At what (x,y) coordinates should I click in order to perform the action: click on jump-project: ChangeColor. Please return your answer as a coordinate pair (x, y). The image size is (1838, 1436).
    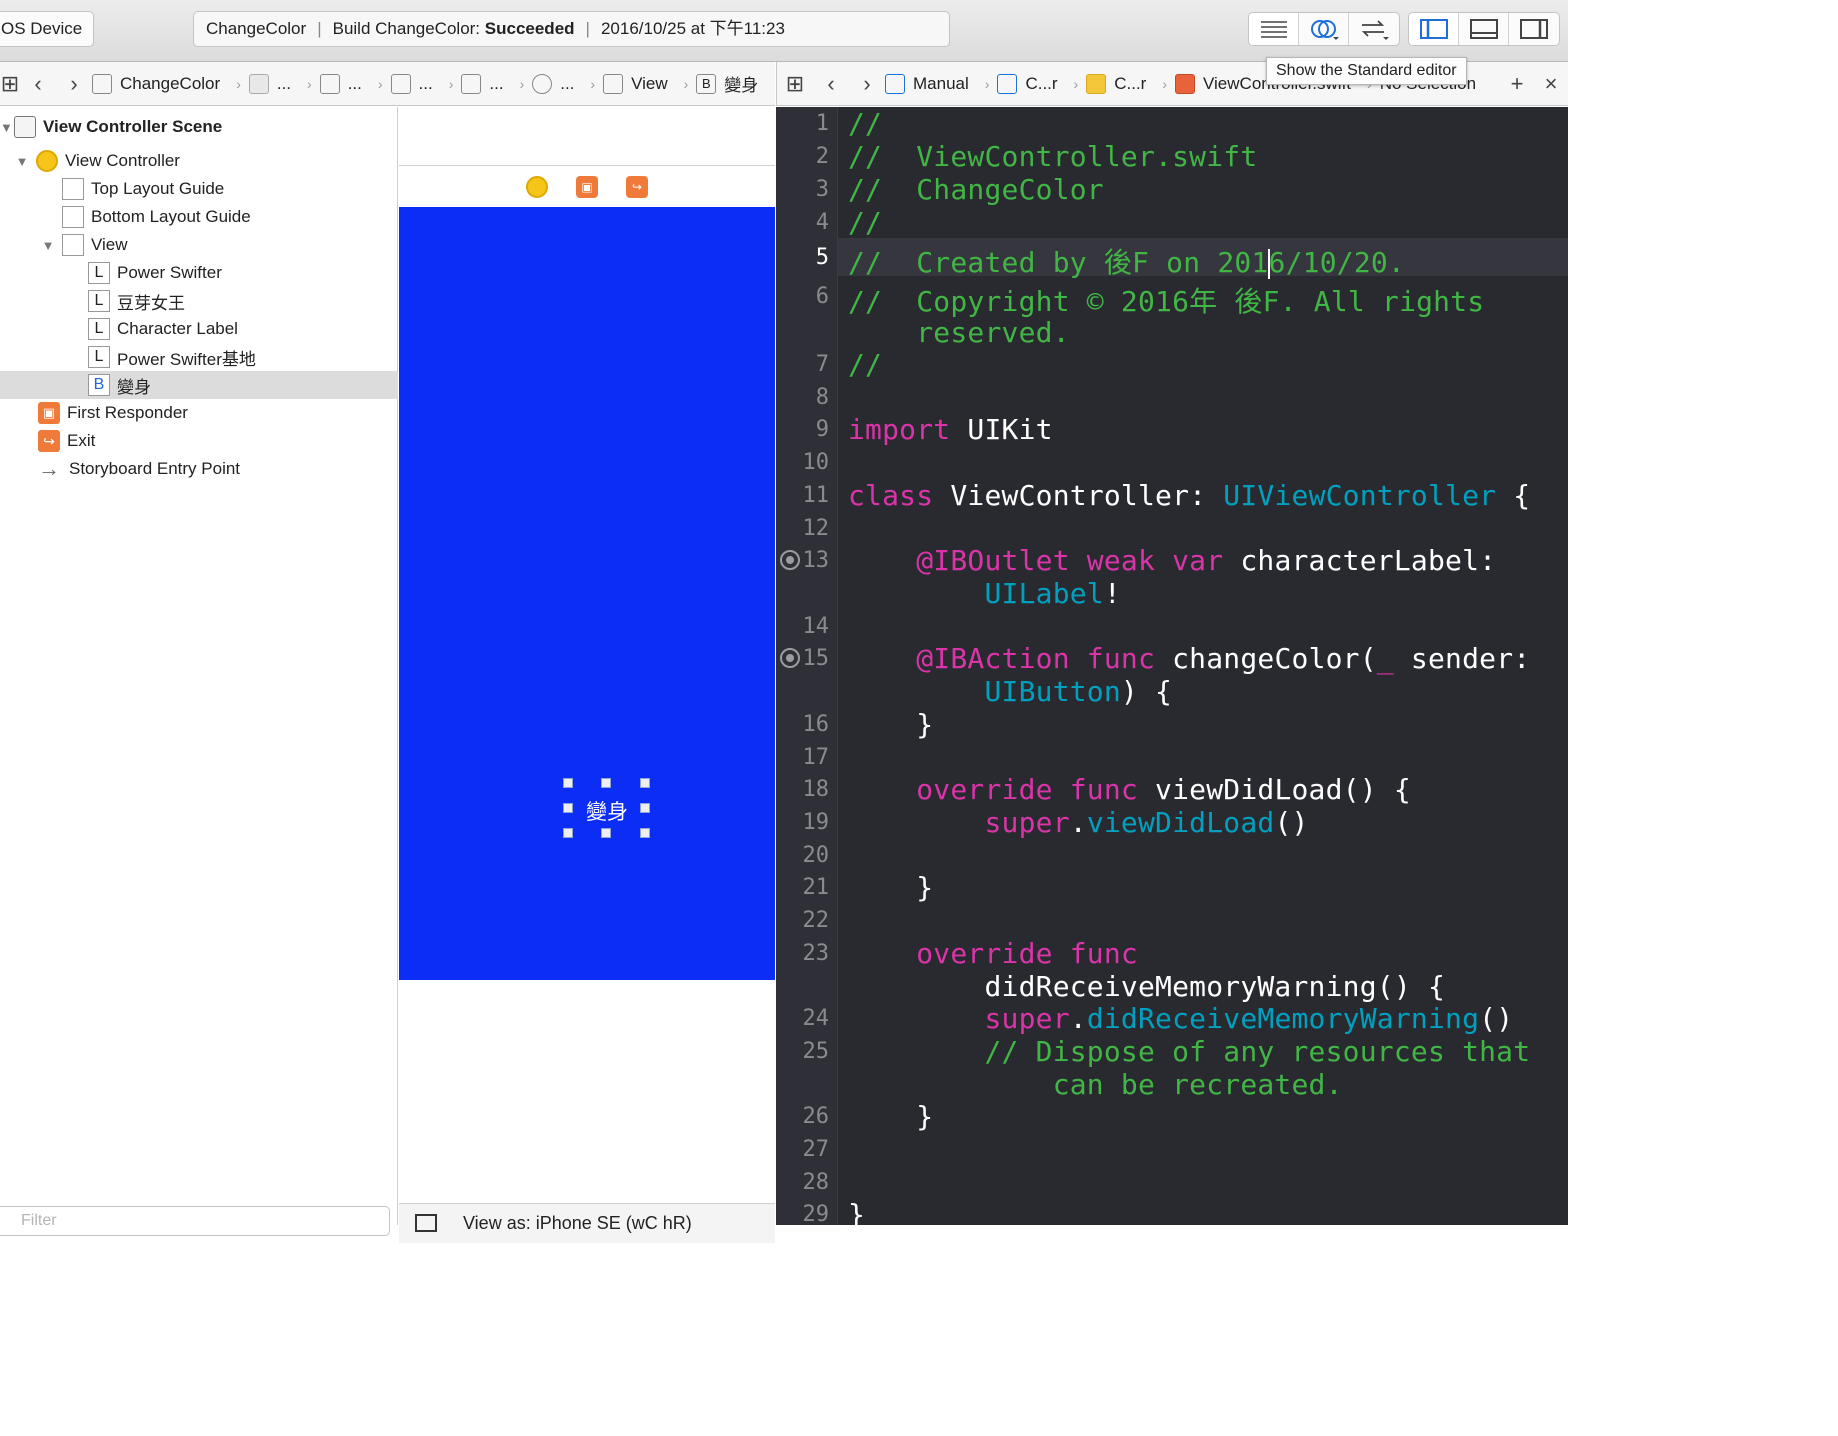
    Looking at the image, I should click on (156, 83).